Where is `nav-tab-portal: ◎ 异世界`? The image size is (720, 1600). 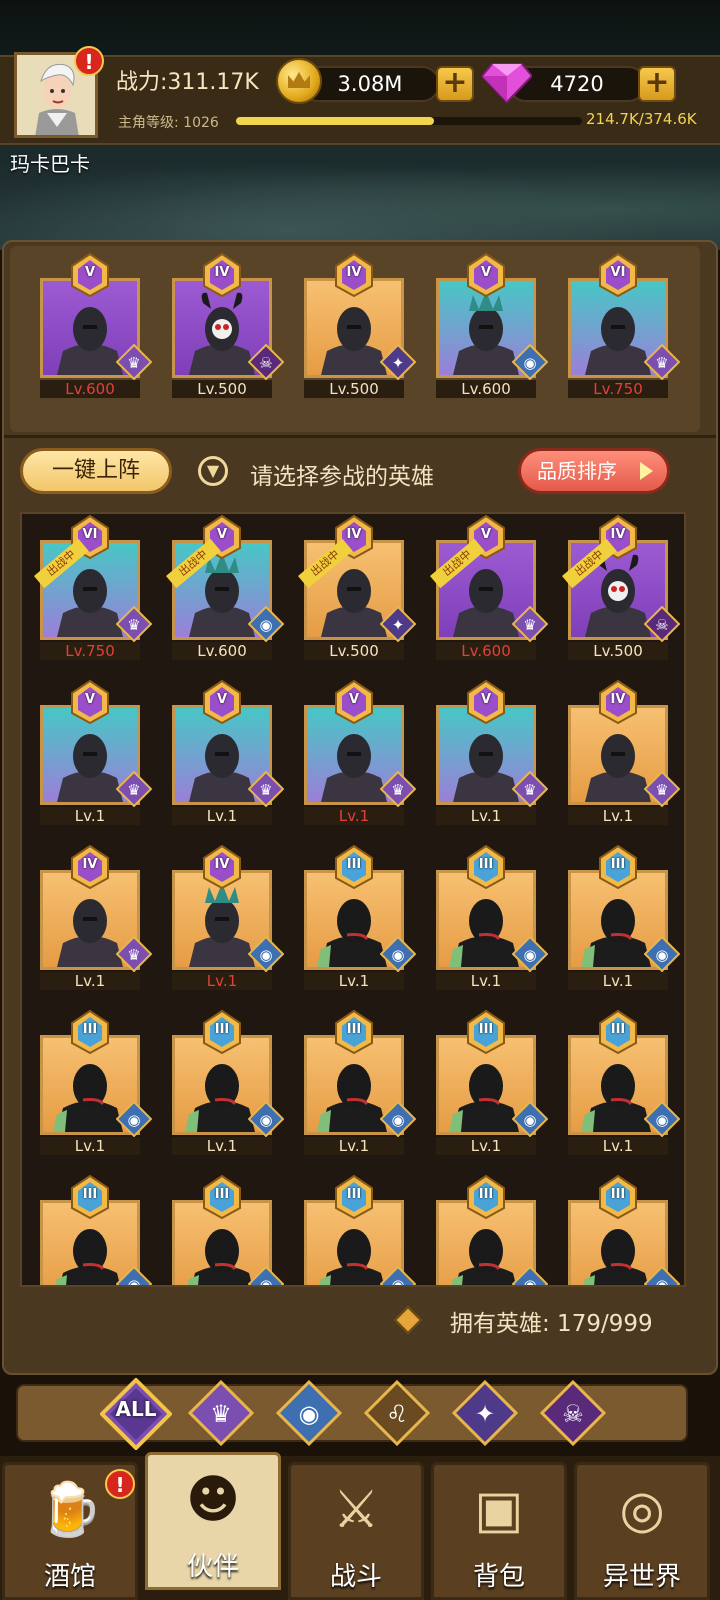 nav-tab-portal: ◎ 异世界 is located at coordinates (642, 1531).